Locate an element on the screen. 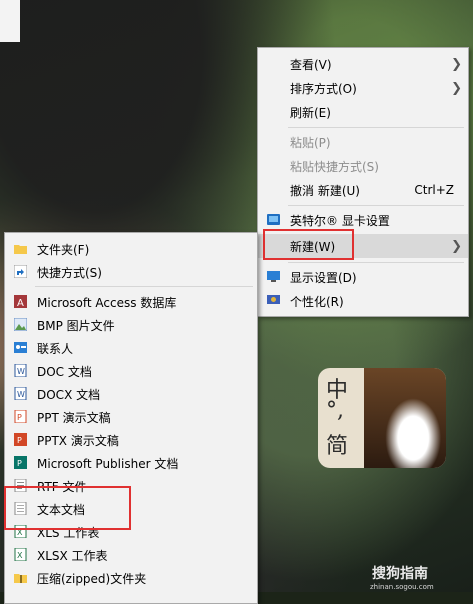  card-char-2: °, is located at coordinates (335, 410).